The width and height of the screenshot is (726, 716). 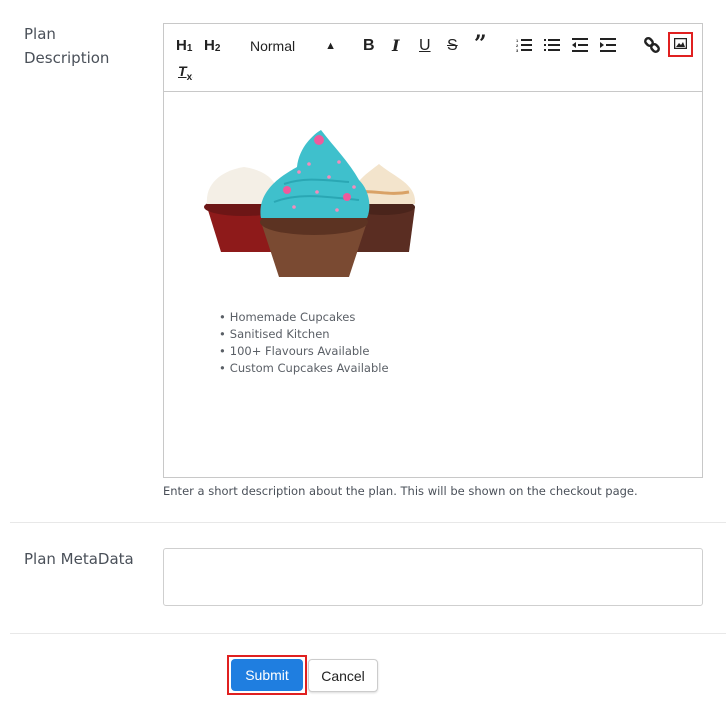 I want to click on heading-1-button: H1, so click(x=184, y=47).